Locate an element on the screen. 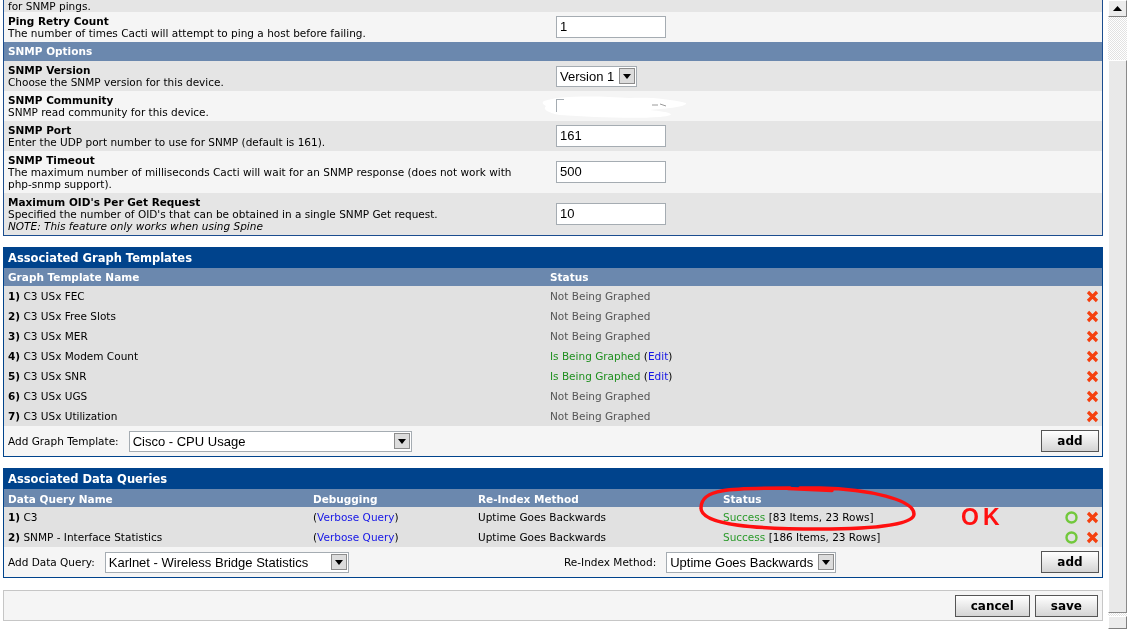  field-label: Ping Retry Count is located at coordinates (59, 21).